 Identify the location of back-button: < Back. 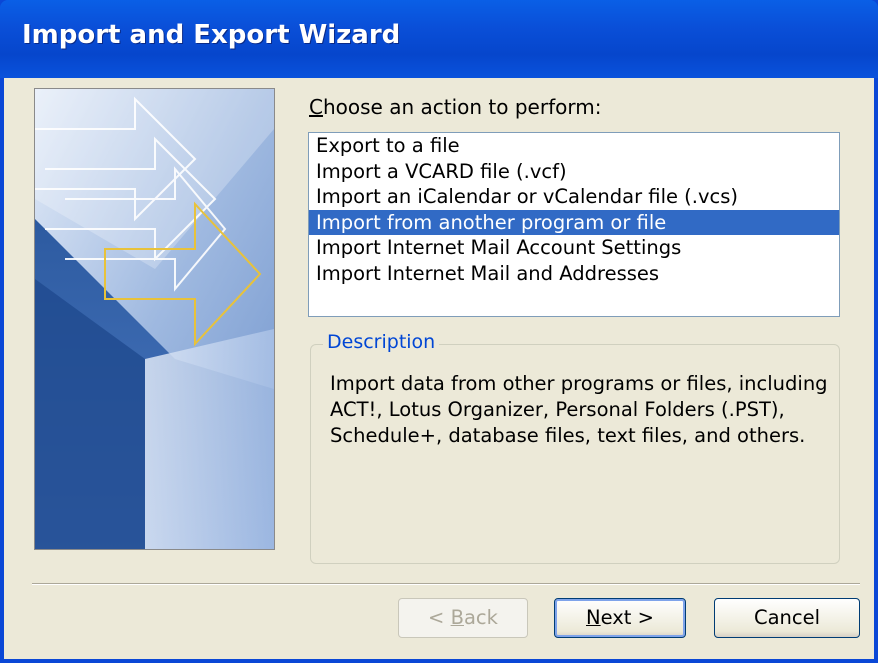
(463, 618).